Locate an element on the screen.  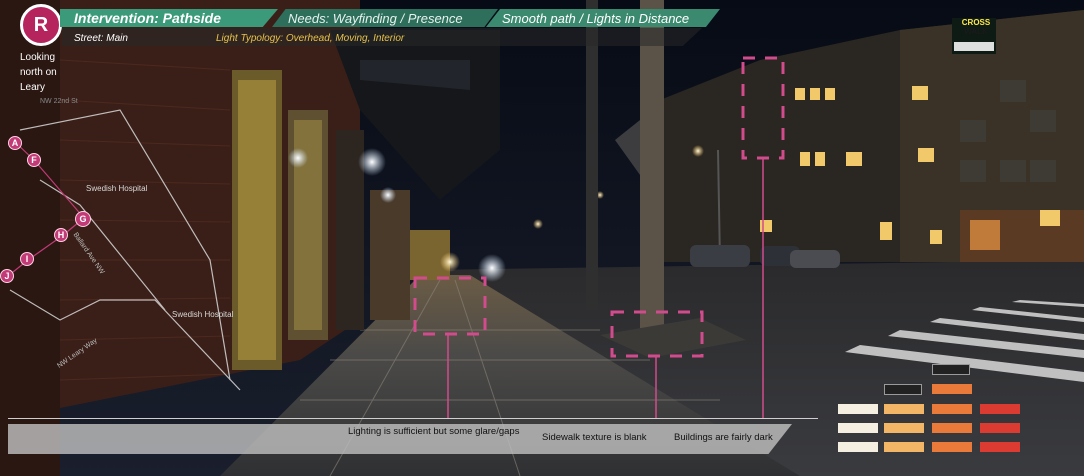
caption-rule is located at coordinates (413, 418).